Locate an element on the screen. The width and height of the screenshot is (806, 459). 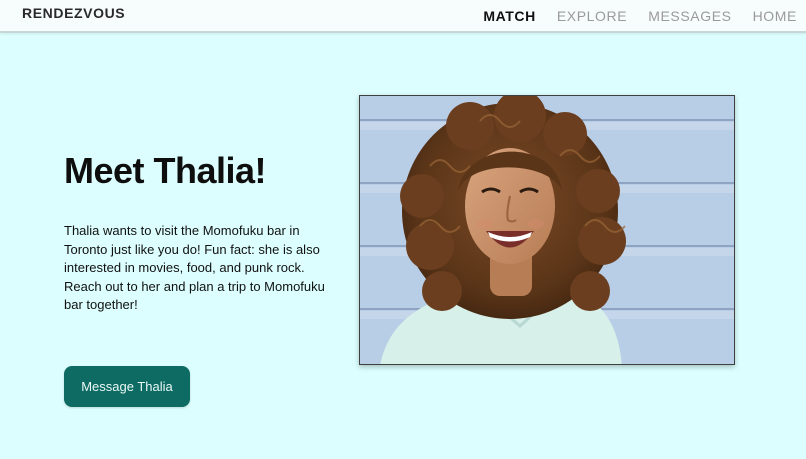
nav-link-home: HOME is located at coordinates (775, 16).